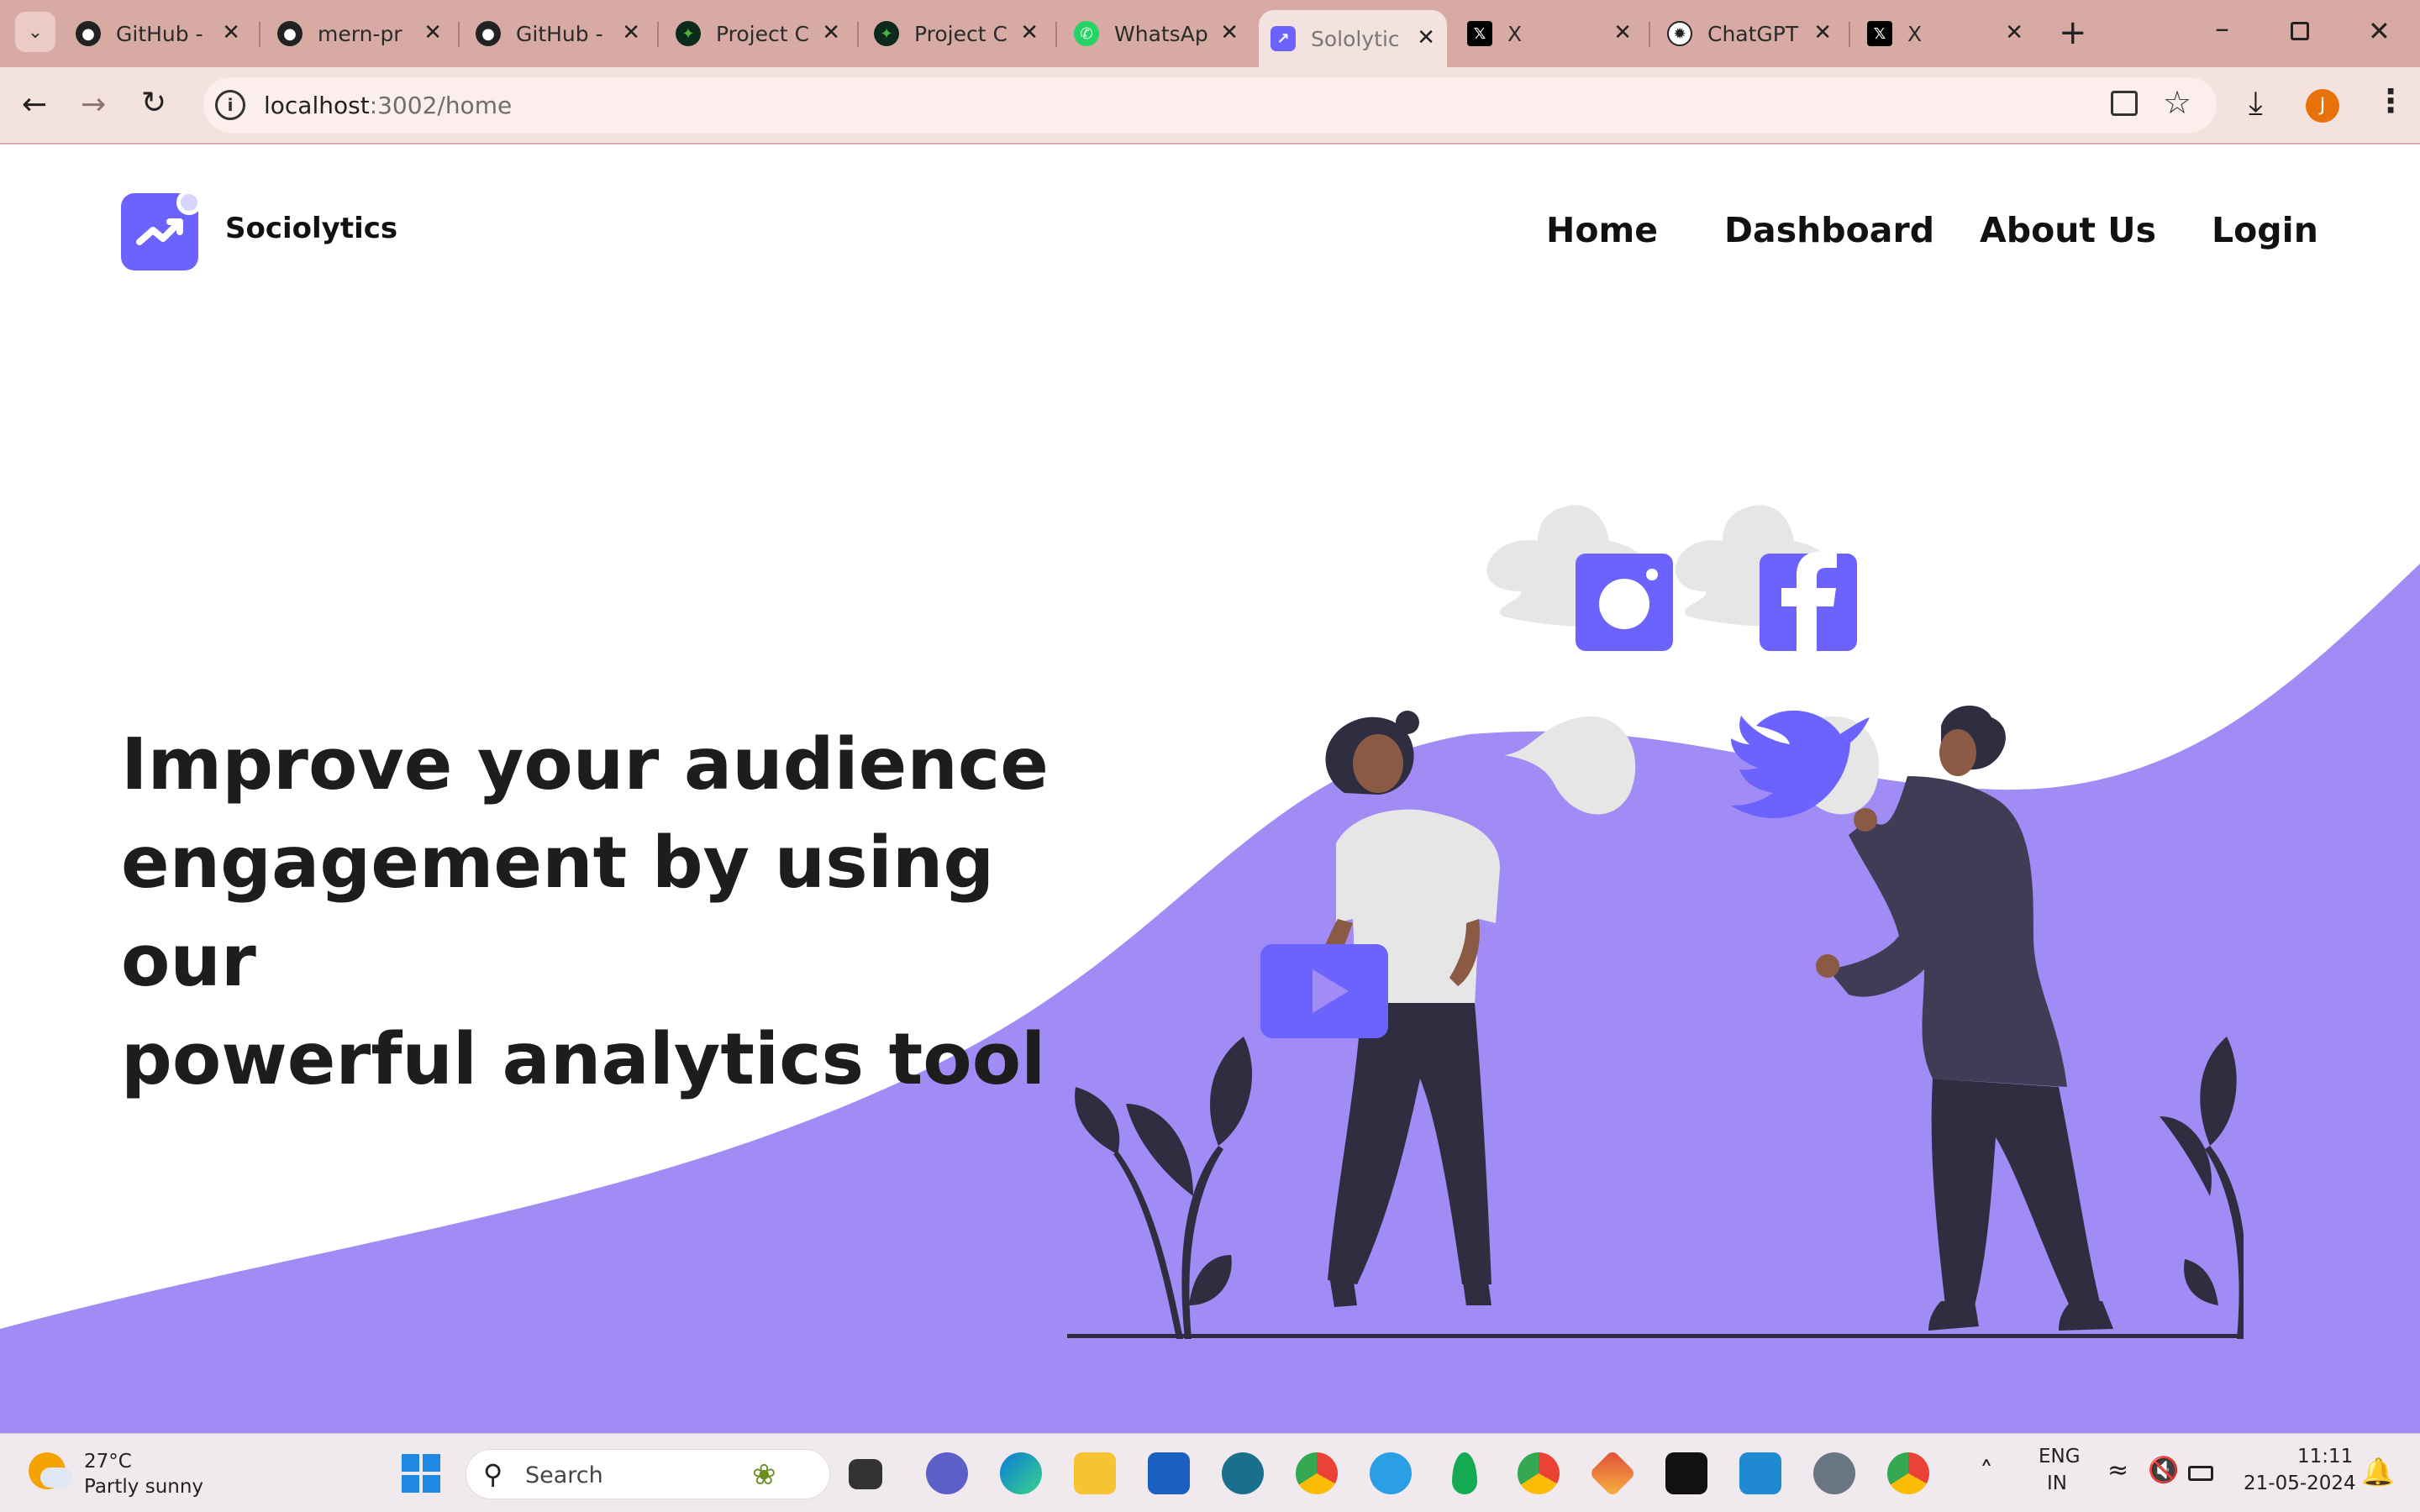 This screenshot has height=1512, width=2420. I want to click on notification-bell-icon: 🔔, so click(2378, 1472).